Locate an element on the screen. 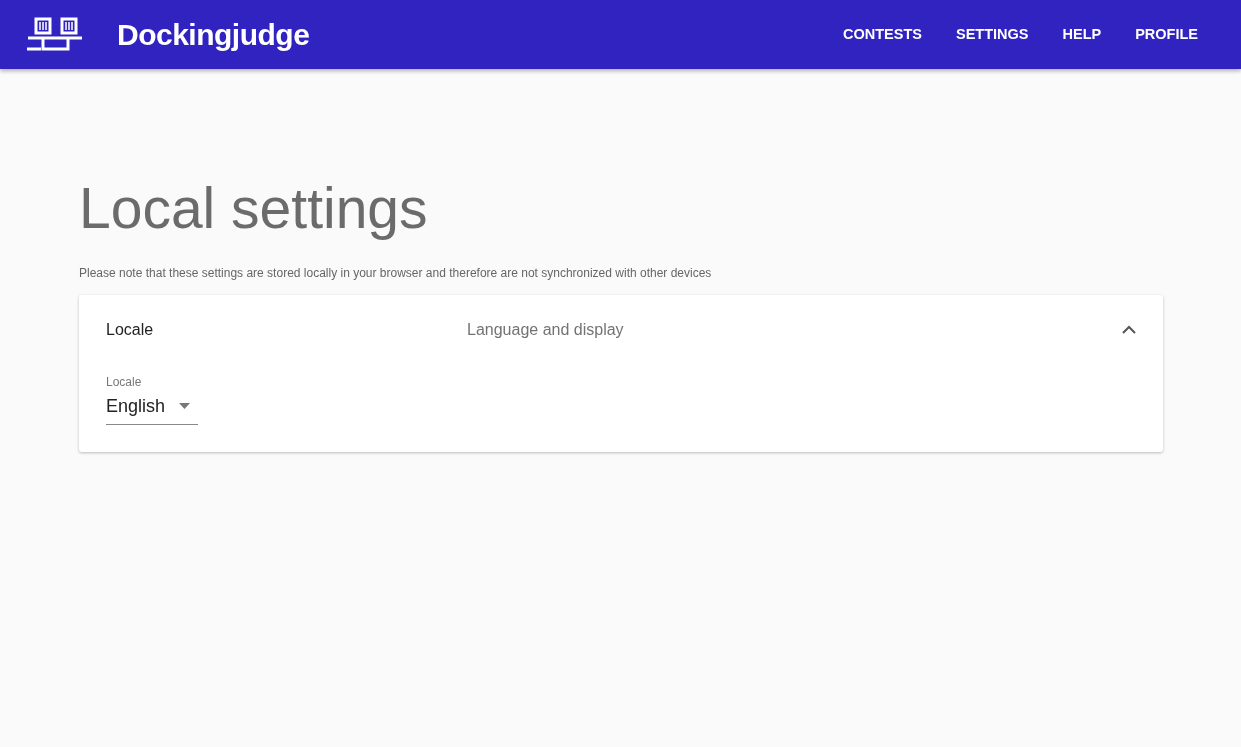 This screenshot has width=1241, height=747. brand-name: Dockingjudge is located at coordinates (213, 34).